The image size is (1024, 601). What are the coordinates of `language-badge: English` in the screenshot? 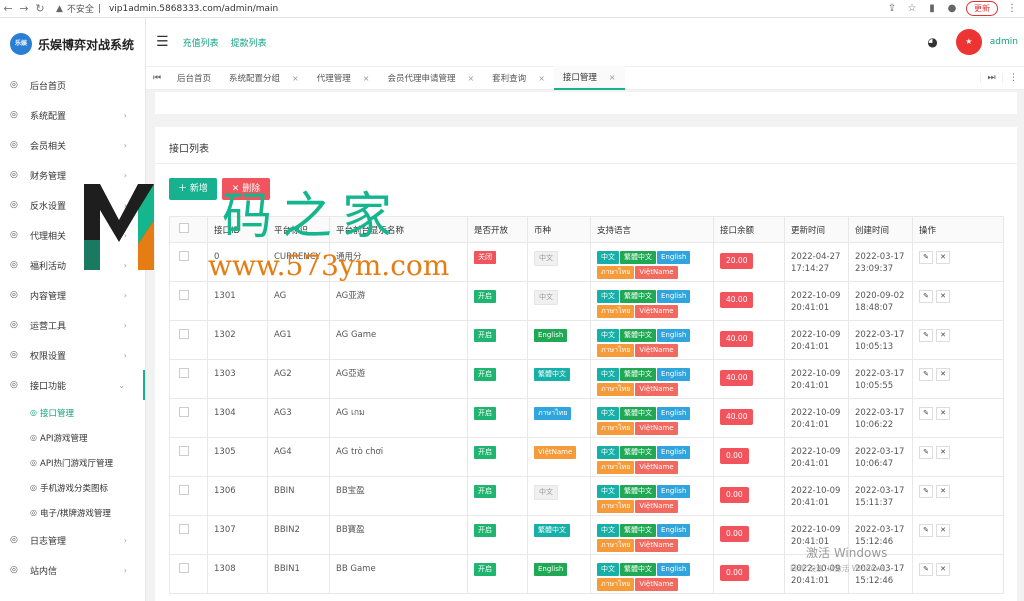 It's located at (674, 335).